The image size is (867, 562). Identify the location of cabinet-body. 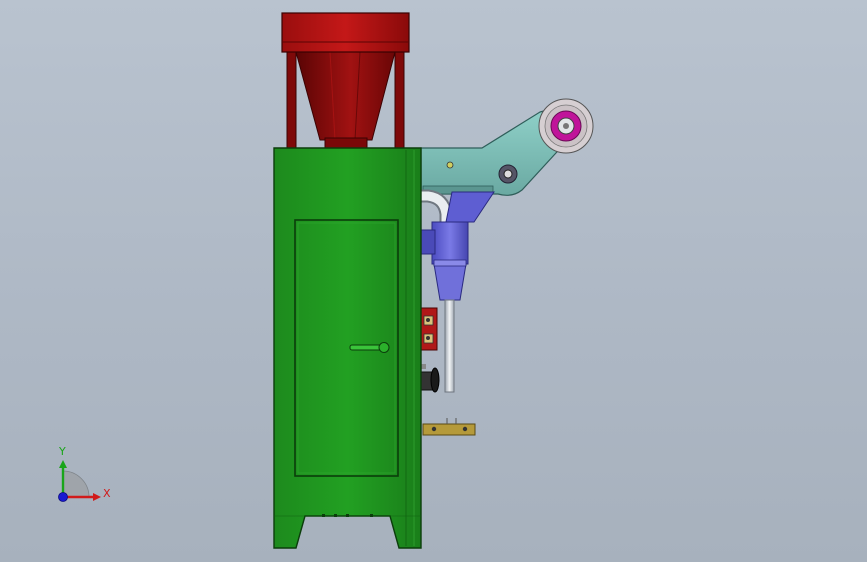
(347, 348).